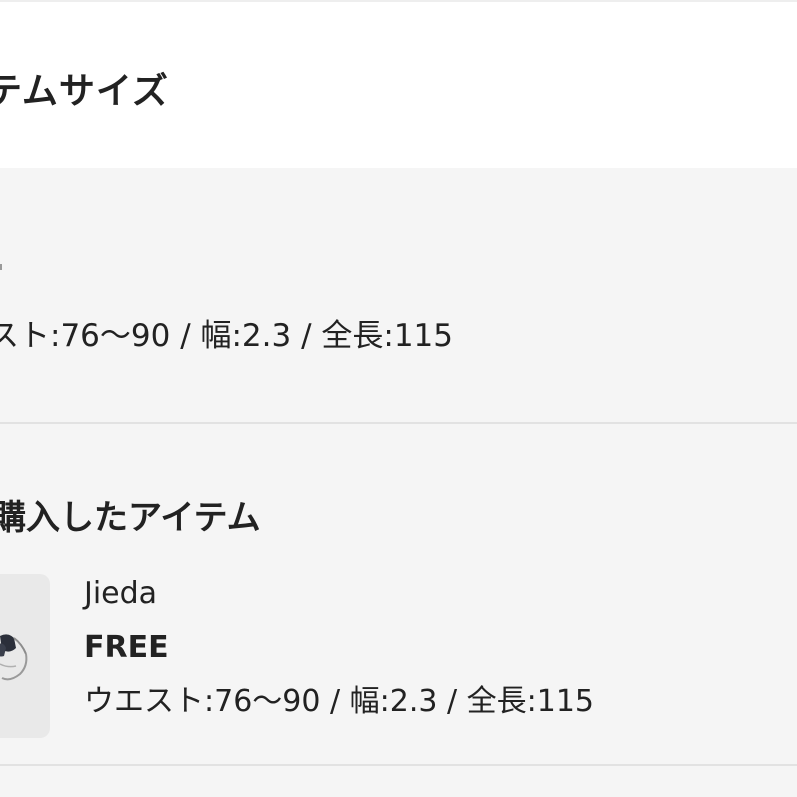 This screenshot has width=797, height=797. Describe the element at coordinates (1, 267) in the screenshot. I see `truncated-label-mark` at that location.